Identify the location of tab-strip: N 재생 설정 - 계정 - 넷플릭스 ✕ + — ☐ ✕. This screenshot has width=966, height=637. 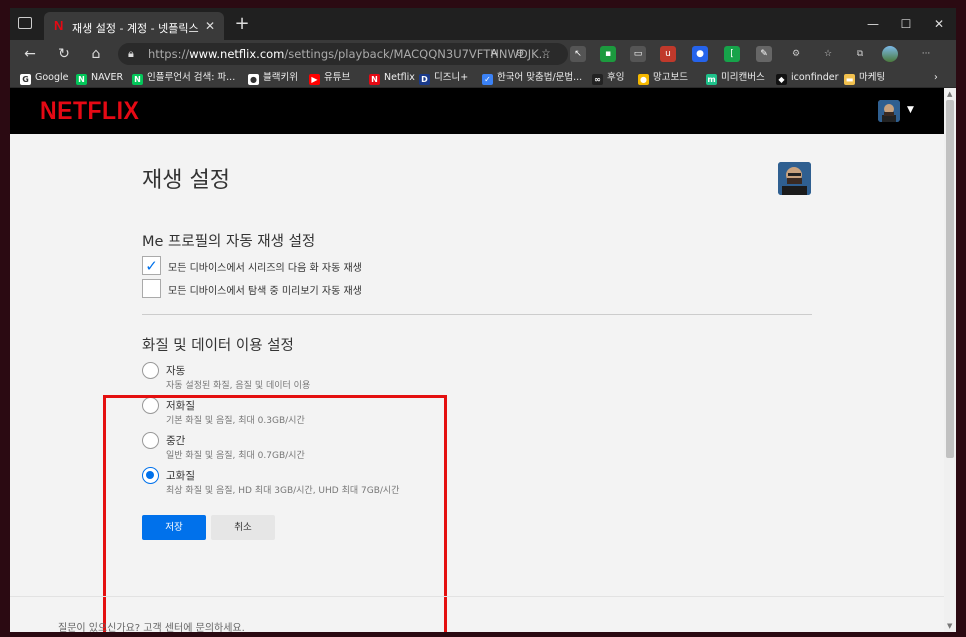
(483, 24).